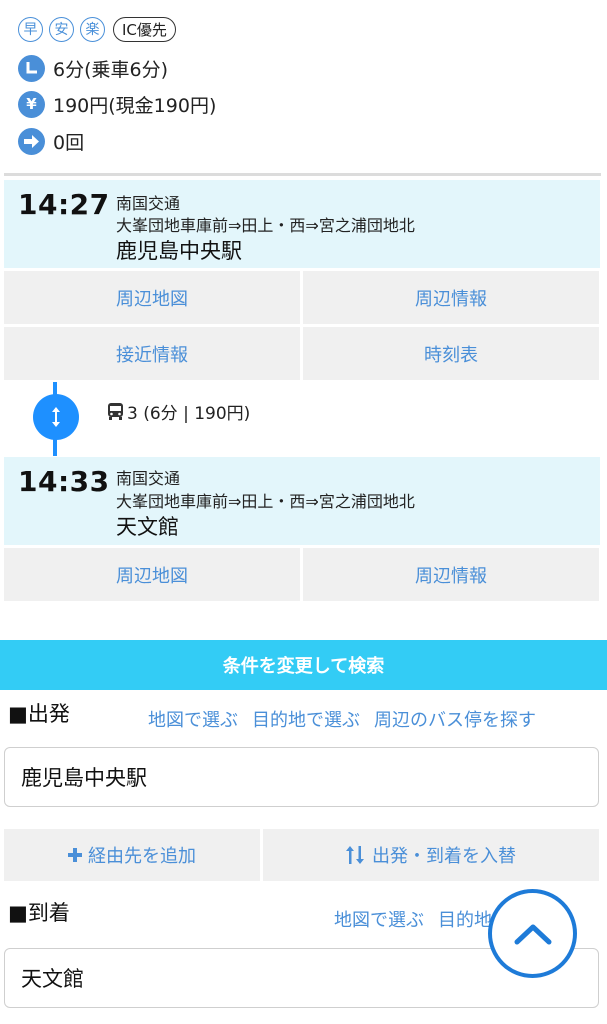 This screenshot has height=1024, width=607. What do you see at coordinates (265, 501) in the screenshot?
I see `arrival-route: 大峯団地車庫前⇒田上・西⇒宮之浦団地北` at bounding box center [265, 501].